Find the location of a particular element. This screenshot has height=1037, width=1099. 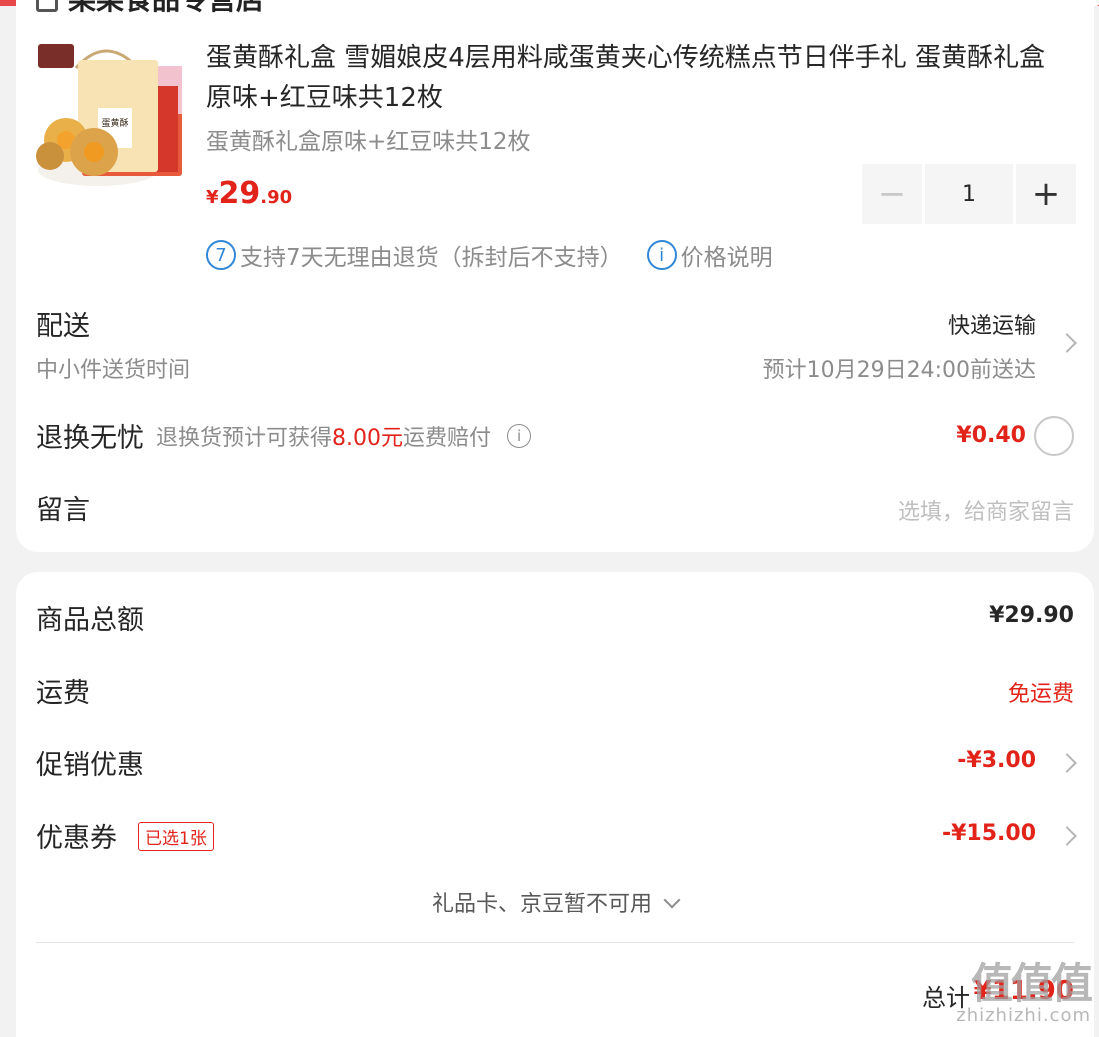

product-spec: 蛋黄酥礼盒原味+红豆味共12枚 is located at coordinates (368, 139).